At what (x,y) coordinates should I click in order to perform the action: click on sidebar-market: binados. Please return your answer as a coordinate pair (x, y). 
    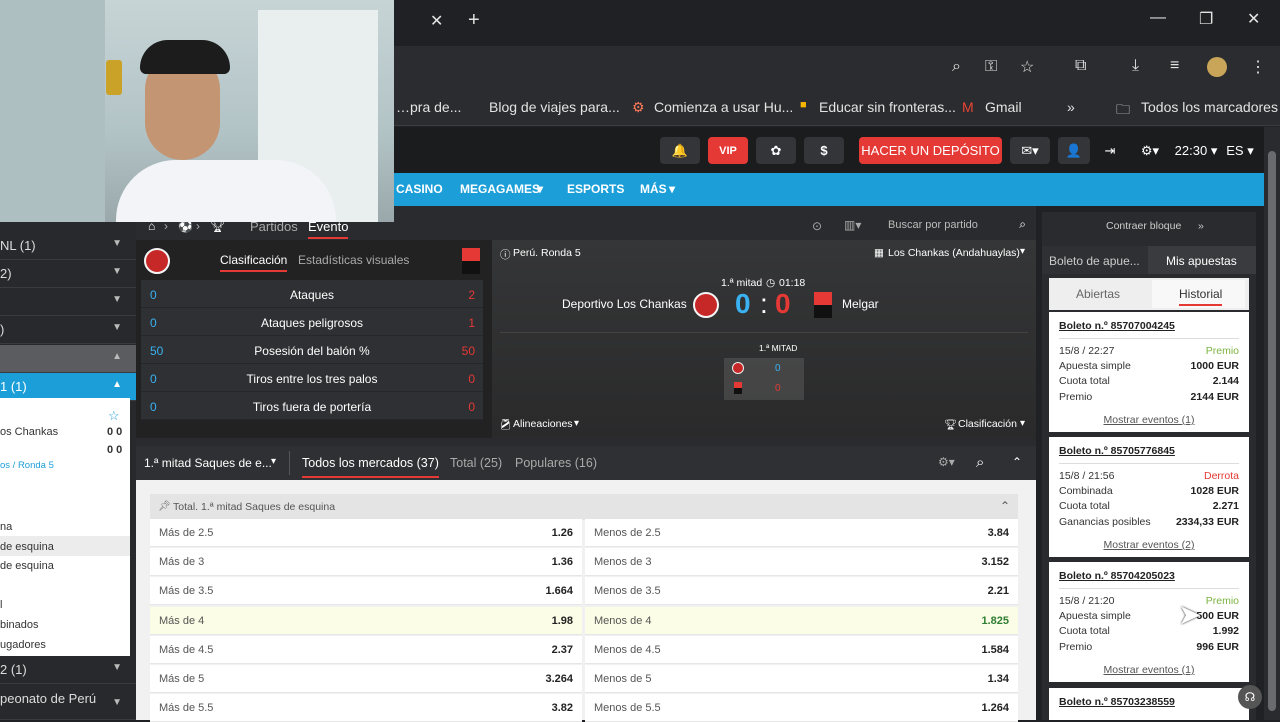
    Looking at the image, I should click on (19, 625).